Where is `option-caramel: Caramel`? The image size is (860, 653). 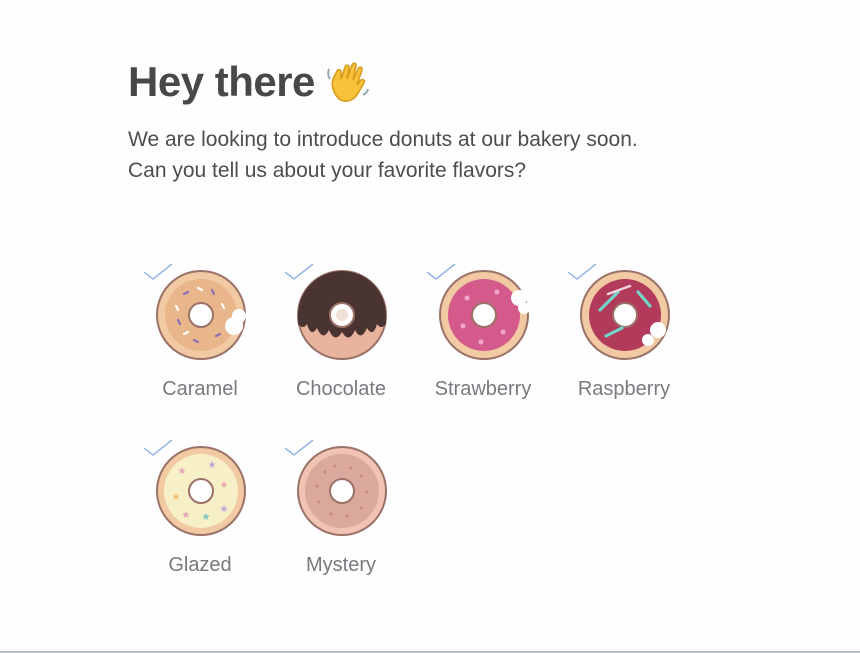
option-caramel: Caramel is located at coordinates (198, 338).